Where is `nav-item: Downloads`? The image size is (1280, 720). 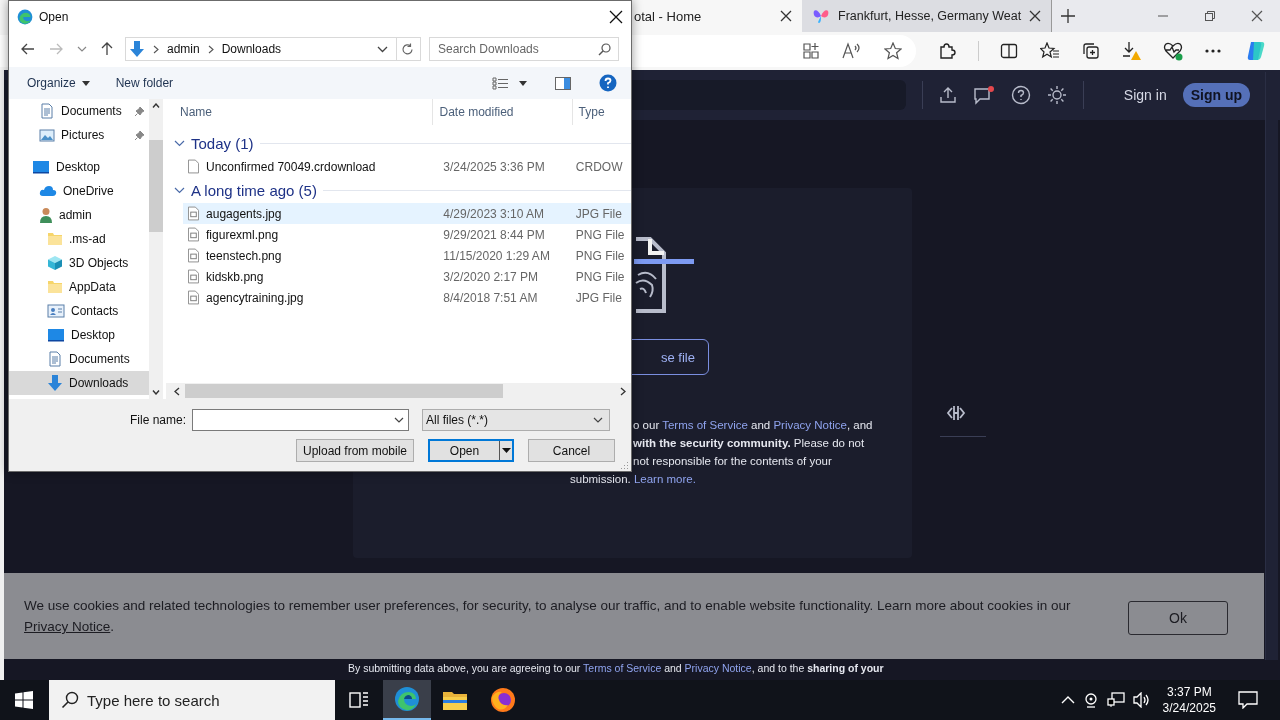
nav-item: Downloads is located at coordinates (79, 383).